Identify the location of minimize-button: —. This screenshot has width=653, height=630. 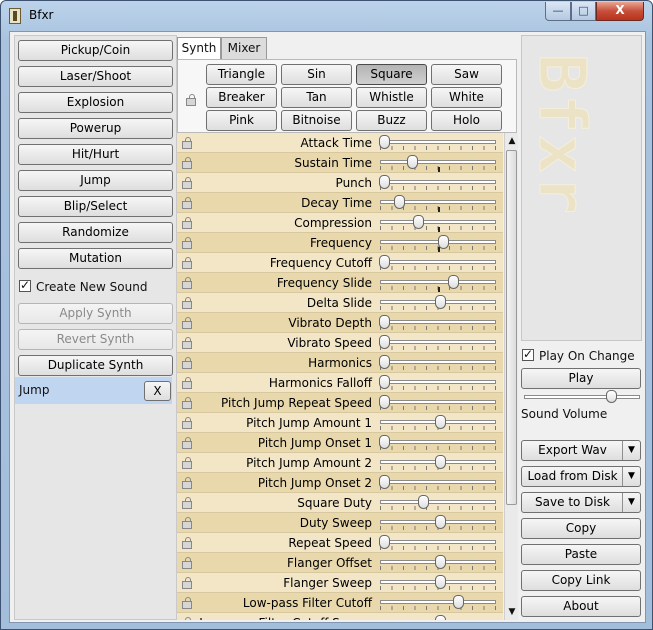
(558, 11).